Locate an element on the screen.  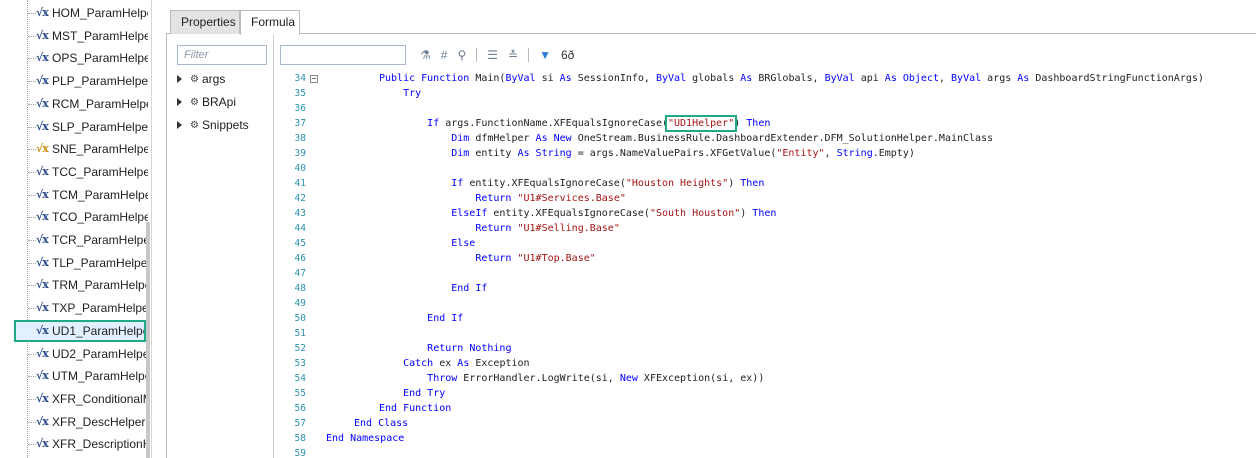
tree-item: √x MST_ParamHelper is located at coordinates (74, 36).